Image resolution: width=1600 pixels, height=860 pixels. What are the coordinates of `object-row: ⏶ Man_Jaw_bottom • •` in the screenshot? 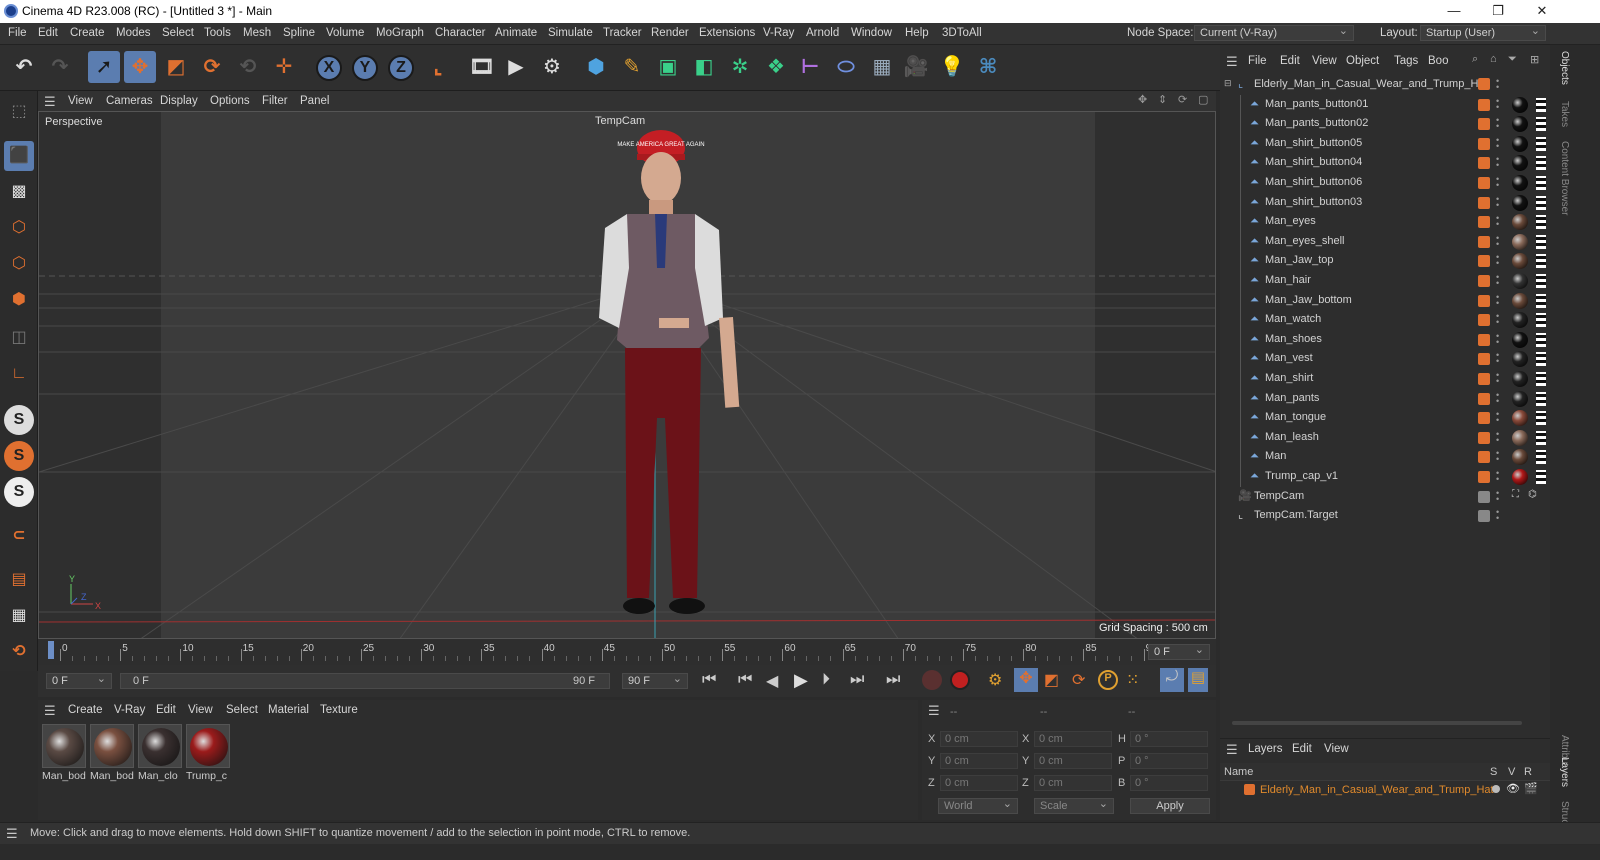 It's located at (1385, 300).